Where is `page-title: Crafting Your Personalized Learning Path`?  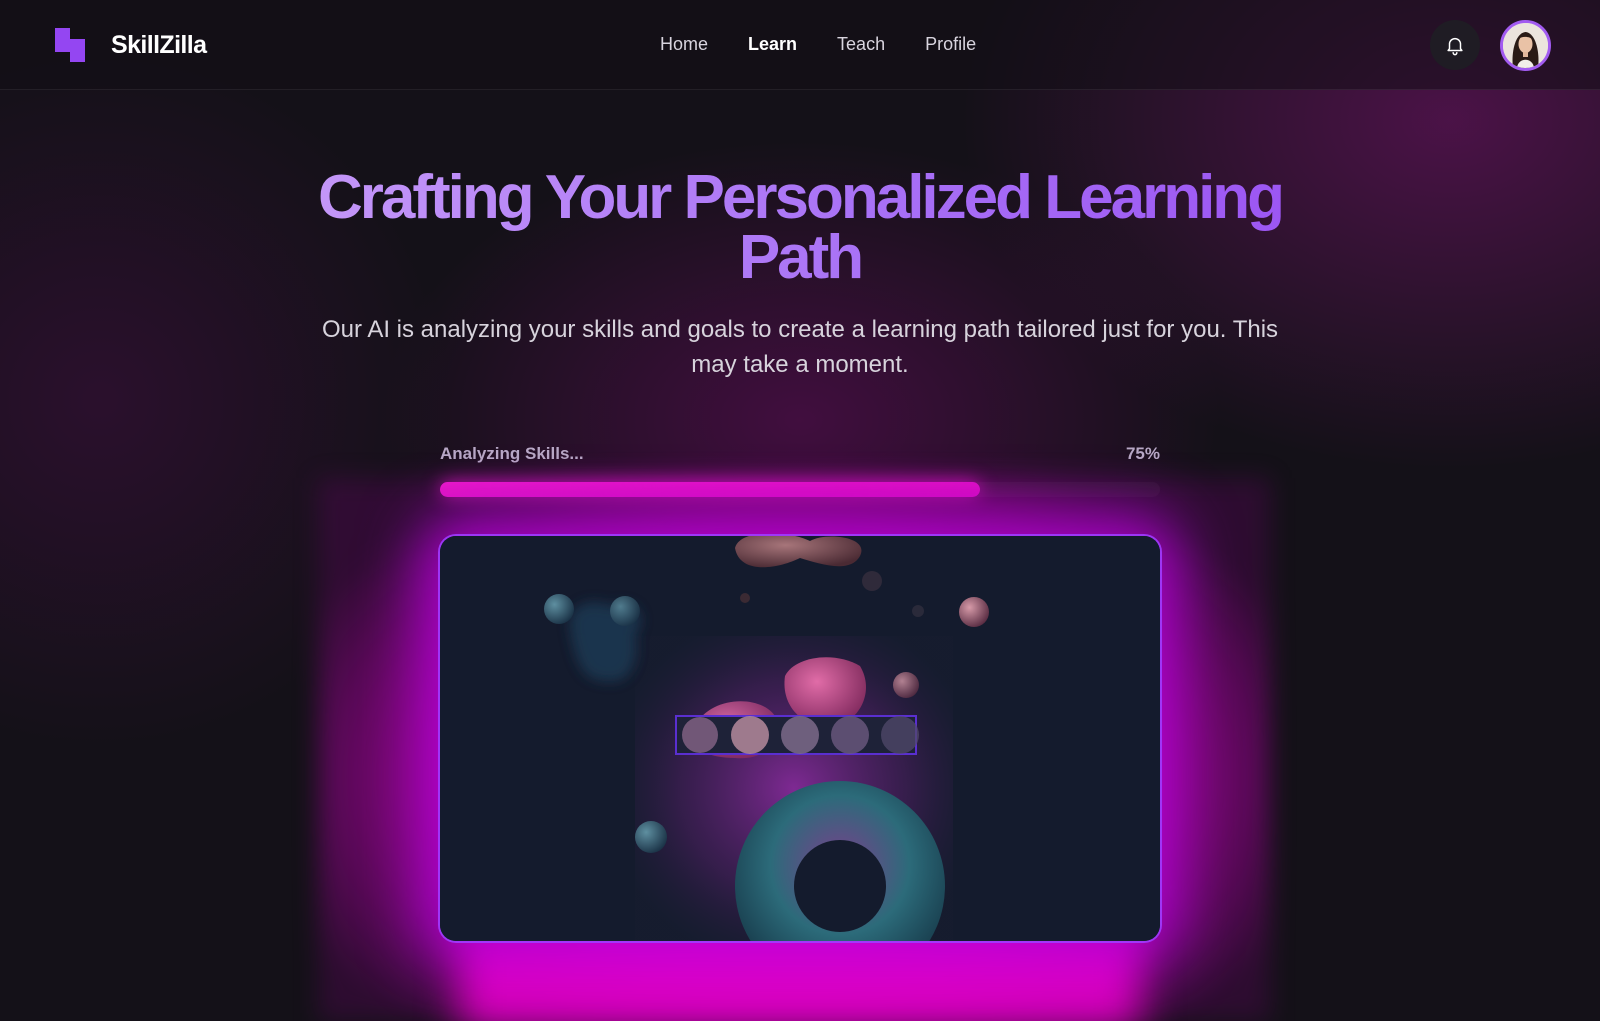
page-title: Crafting Your Personalized Learning Path is located at coordinates (800, 228).